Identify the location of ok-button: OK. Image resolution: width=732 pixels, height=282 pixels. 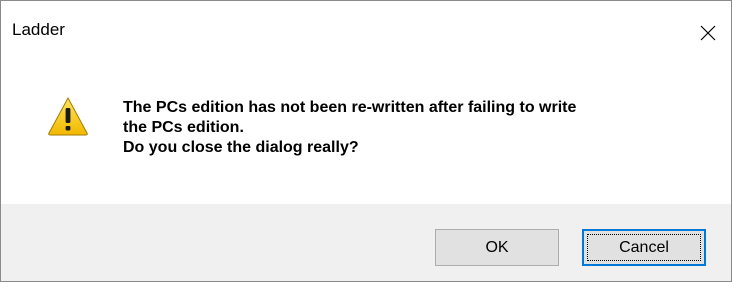
(497, 247).